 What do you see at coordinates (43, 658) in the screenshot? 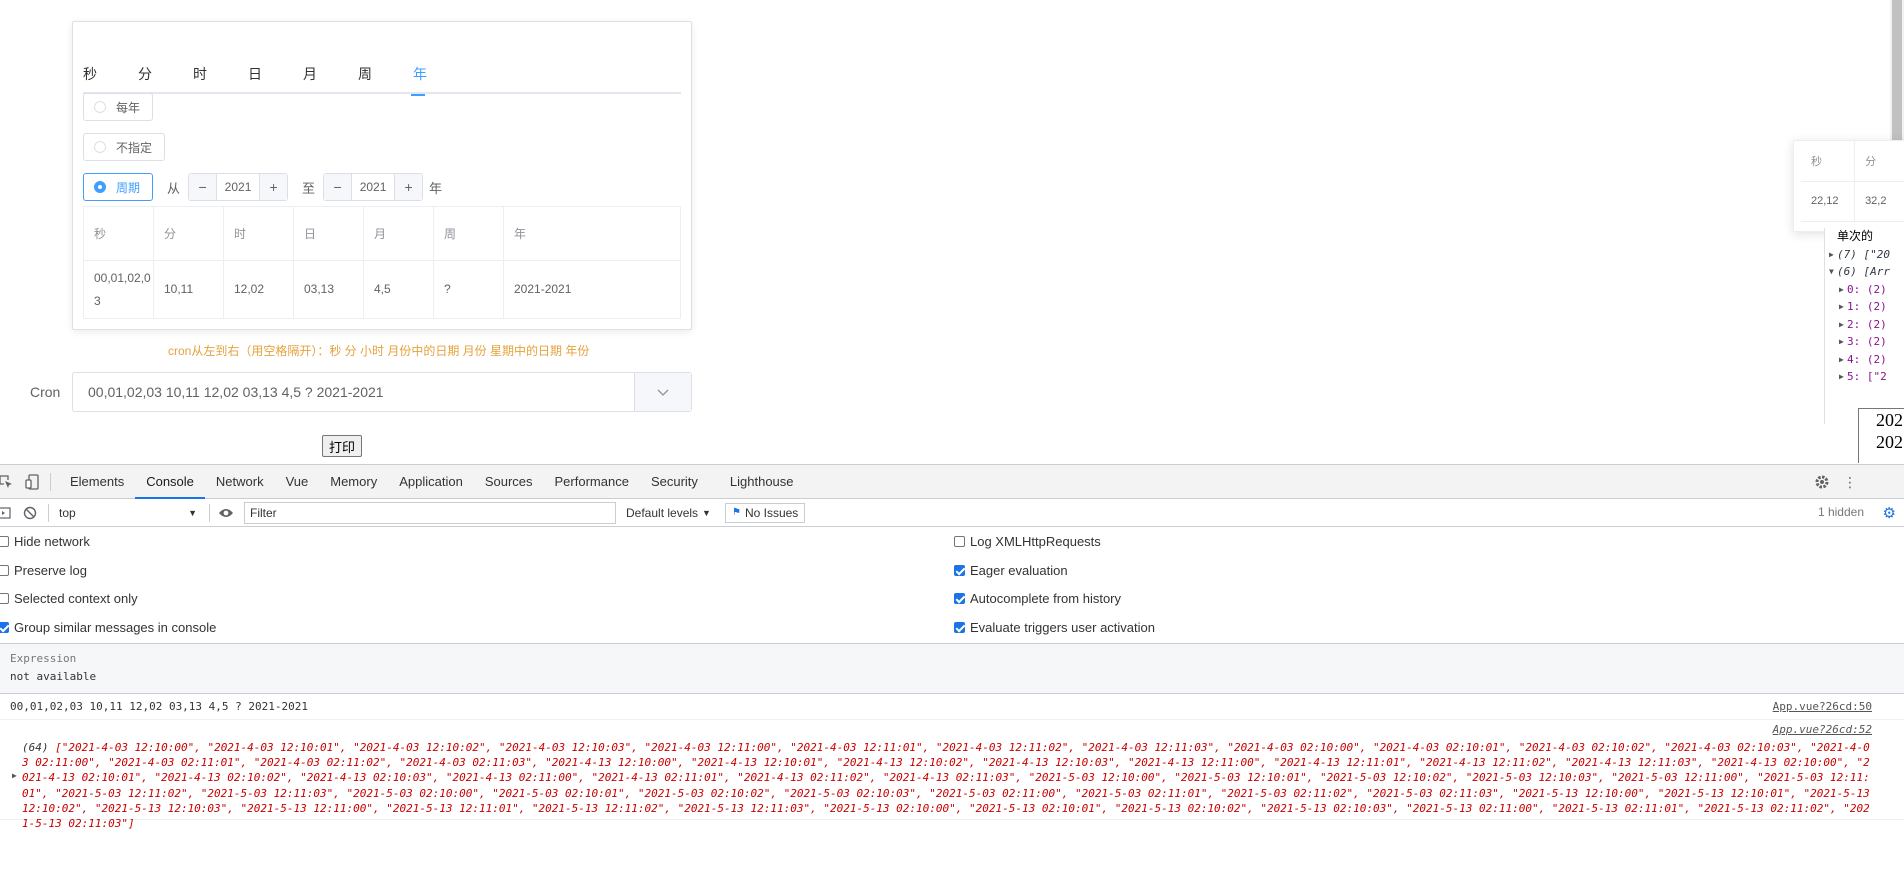
I see `expression-label: Expression` at bounding box center [43, 658].